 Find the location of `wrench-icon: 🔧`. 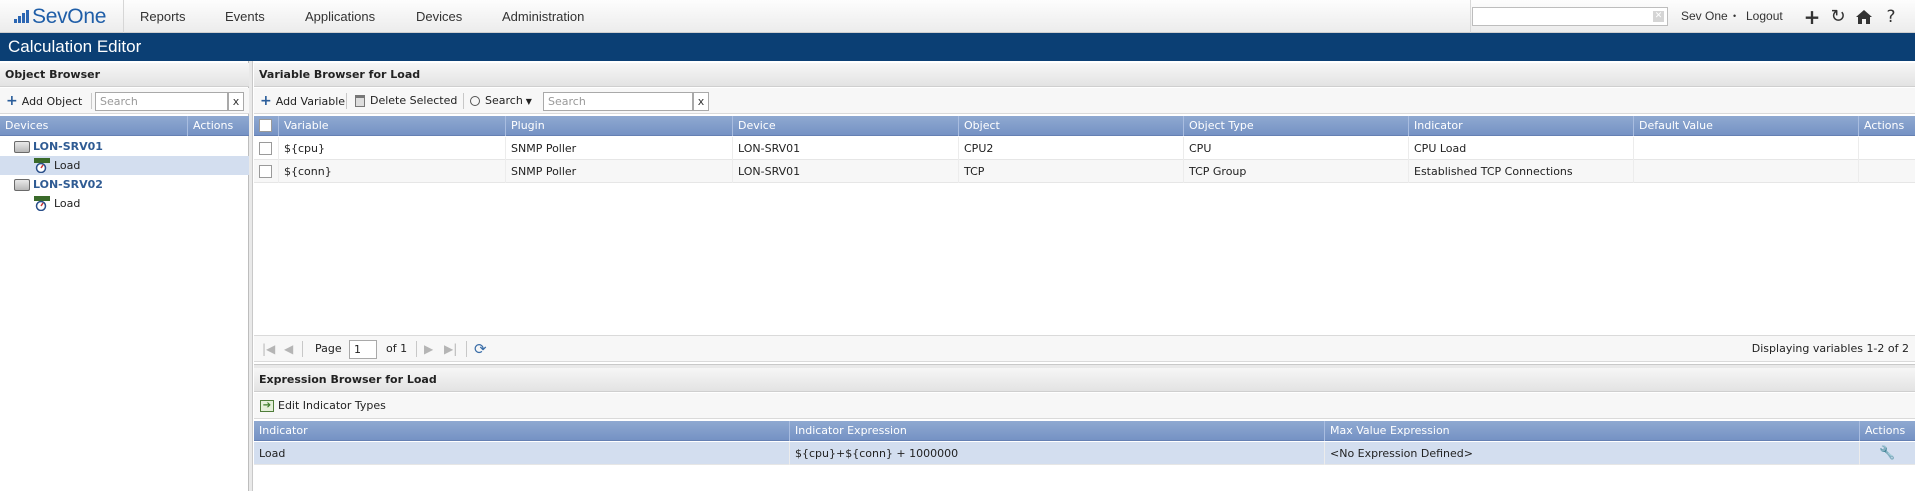

wrench-icon: 🔧 is located at coordinates (1887, 453).